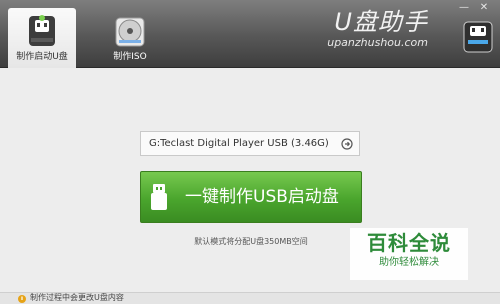  I want to click on close-button: ✕, so click(484, 8).